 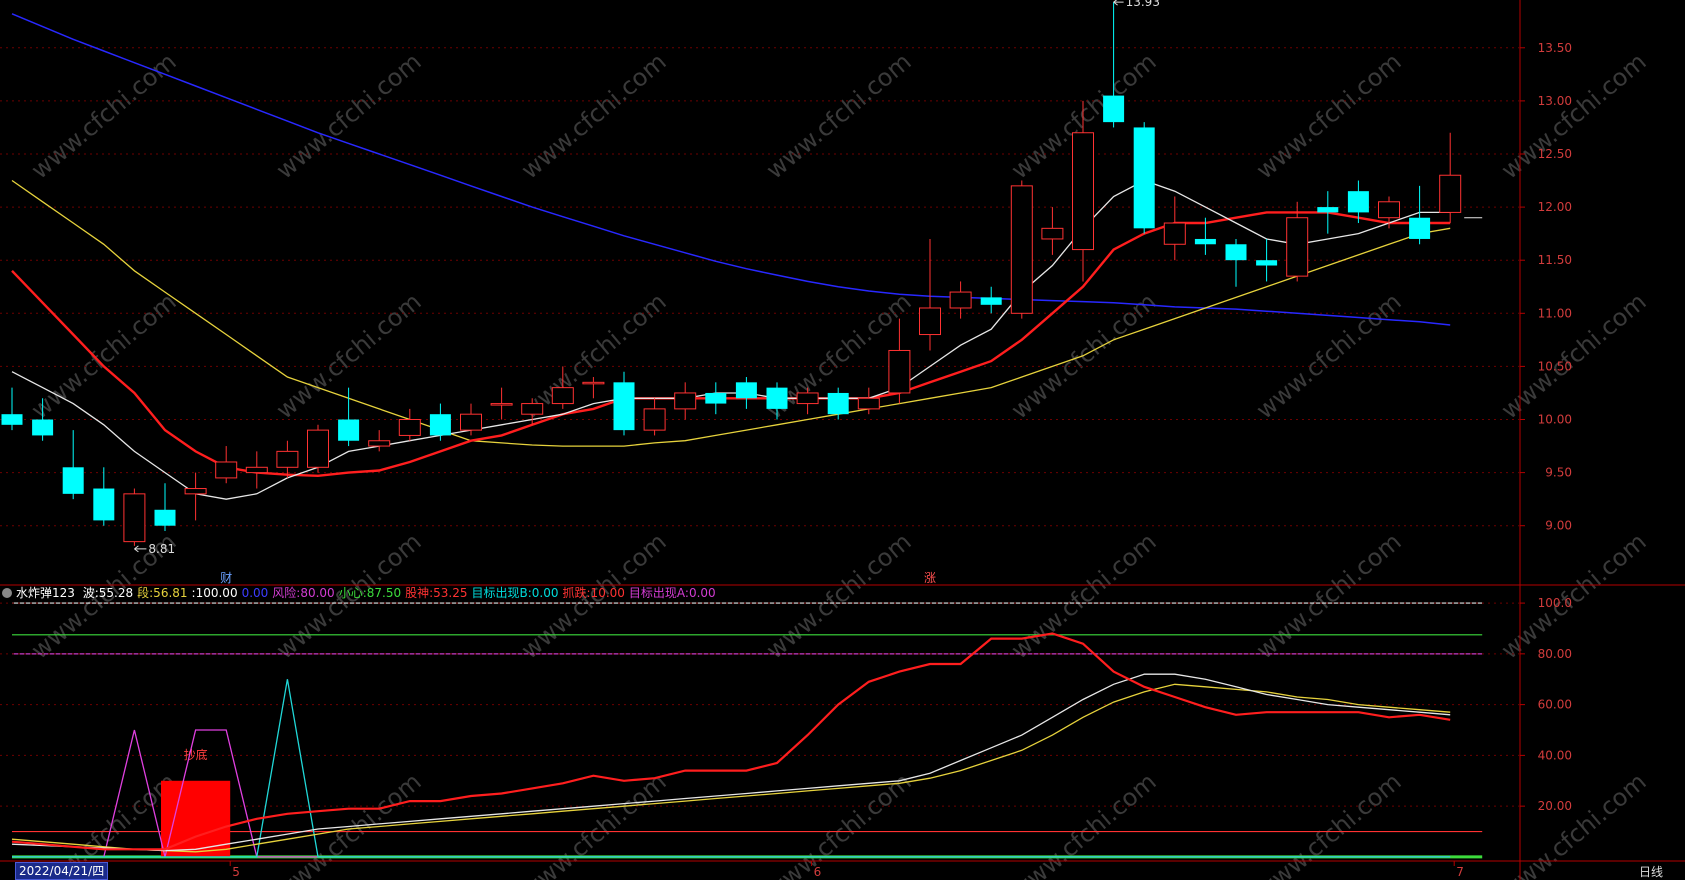 What do you see at coordinates (672, 593) in the screenshot?
I see `indicator-field: 目标出现A:0.00` at bounding box center [672, 593].